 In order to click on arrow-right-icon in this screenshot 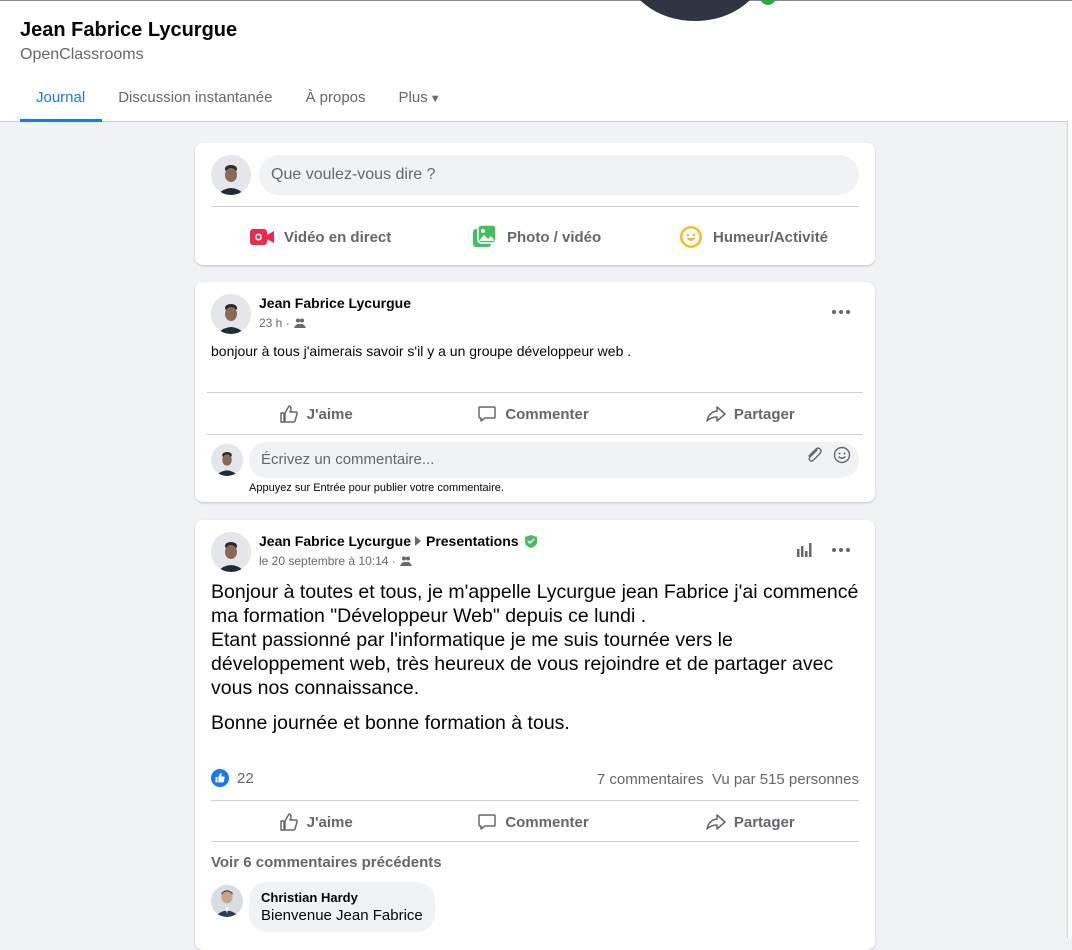, I will do `click(417, 541)`.